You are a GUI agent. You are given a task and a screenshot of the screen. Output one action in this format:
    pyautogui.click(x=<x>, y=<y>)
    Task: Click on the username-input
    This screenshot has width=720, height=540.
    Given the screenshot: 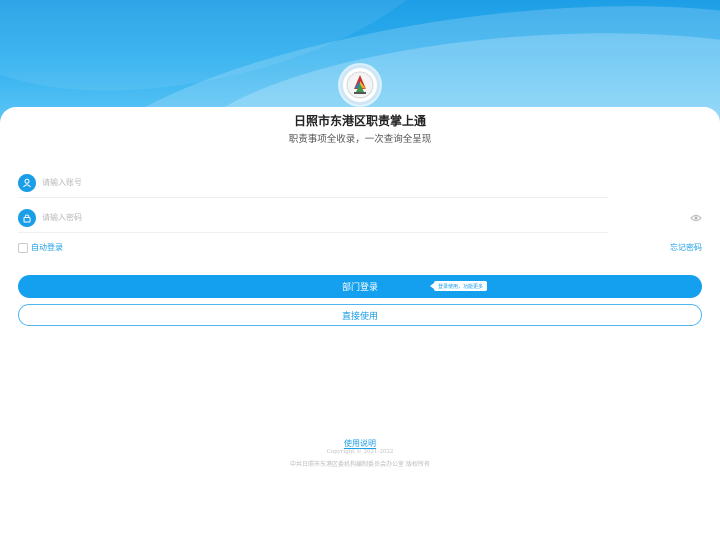 What is the action you would take?
    pyautogui.click(x=302, y=182)
    